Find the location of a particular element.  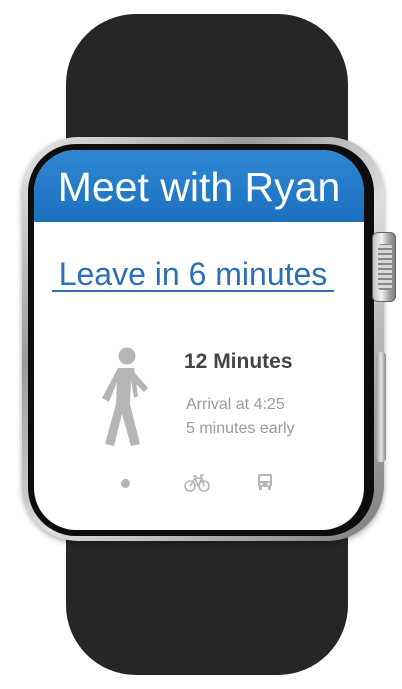

arrival-time: Arrival at 4:25 is located at coordinates (235, 404).